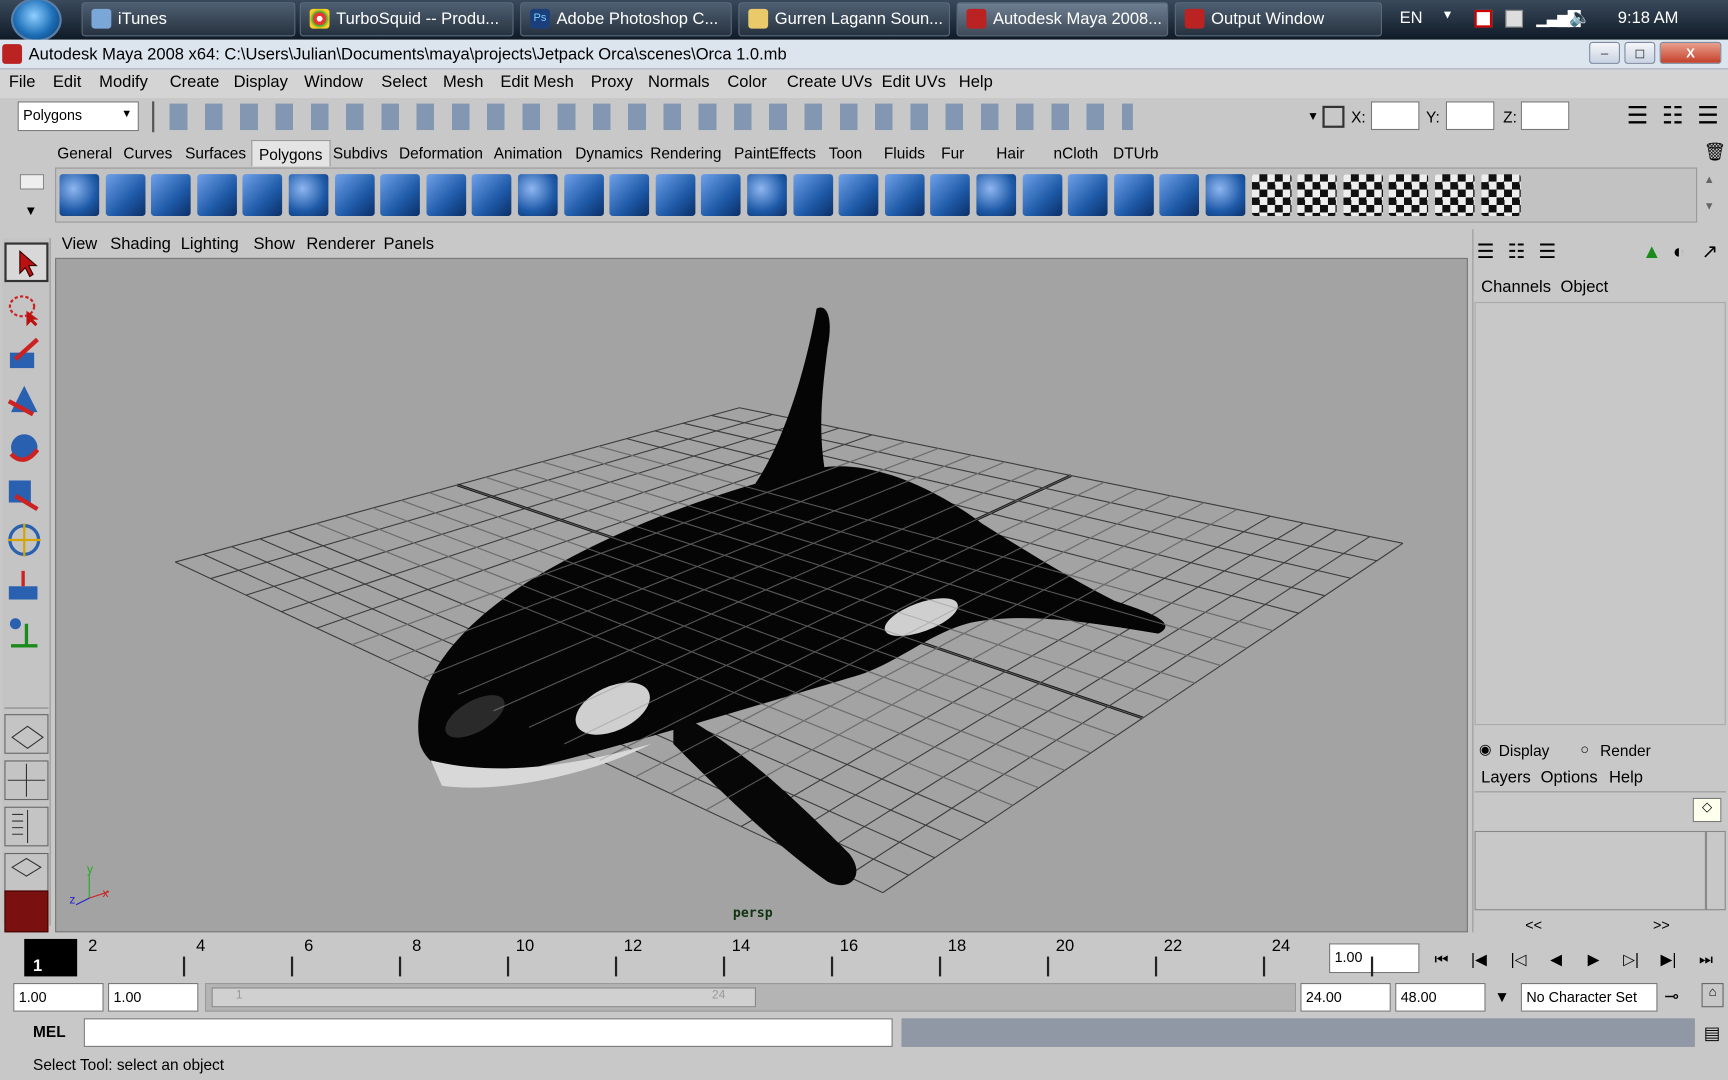 The width and height of the screenshot is (1728, 1080). I want to click on go-to-start-button: ⏮, so click(1441, 959).